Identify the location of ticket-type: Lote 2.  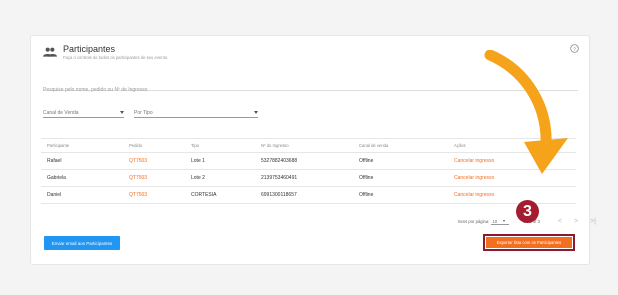
(198, 178).